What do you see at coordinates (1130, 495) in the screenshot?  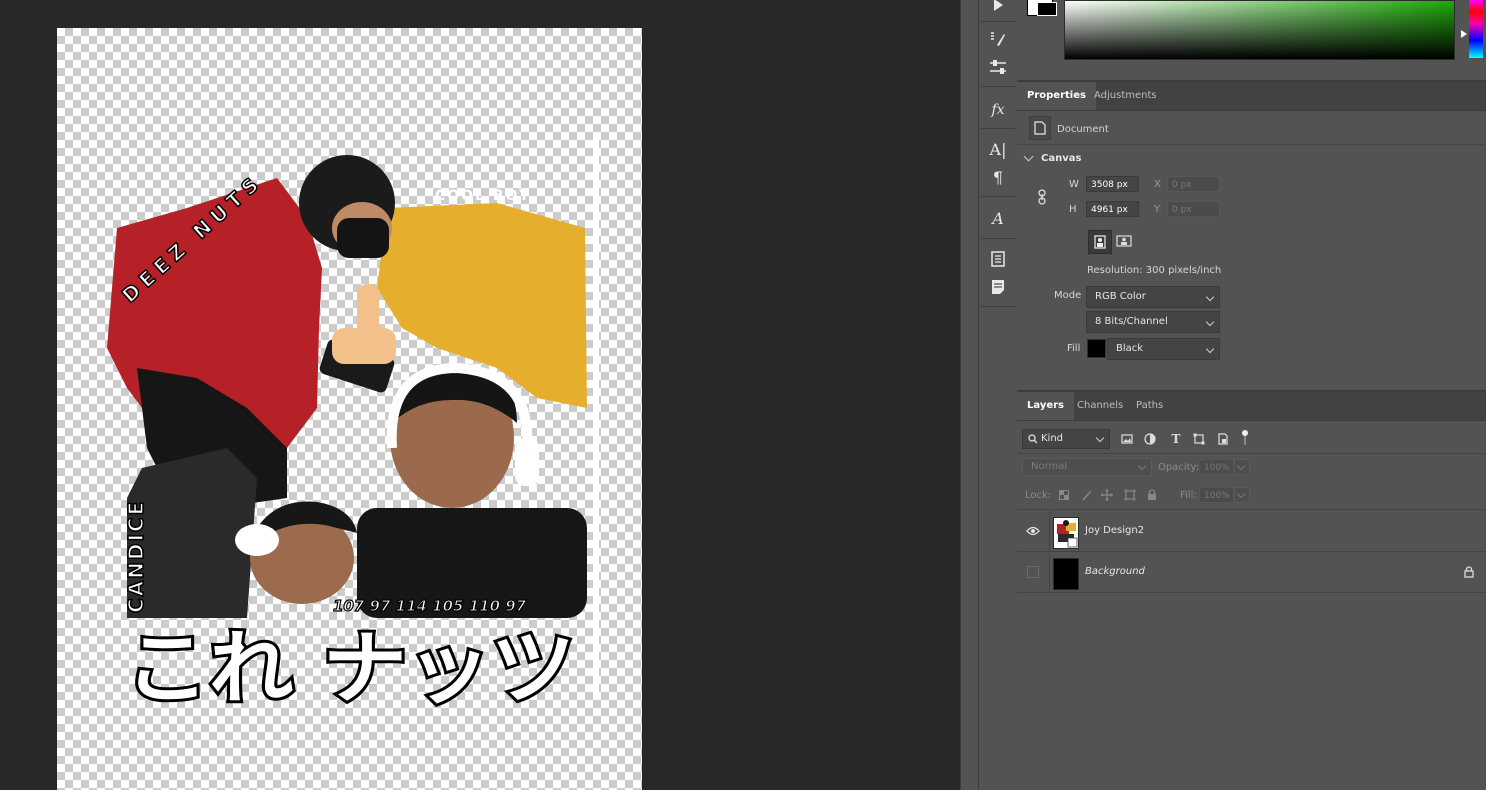 I see `lock-artboard-icon` at bounding box center [1130, 495].